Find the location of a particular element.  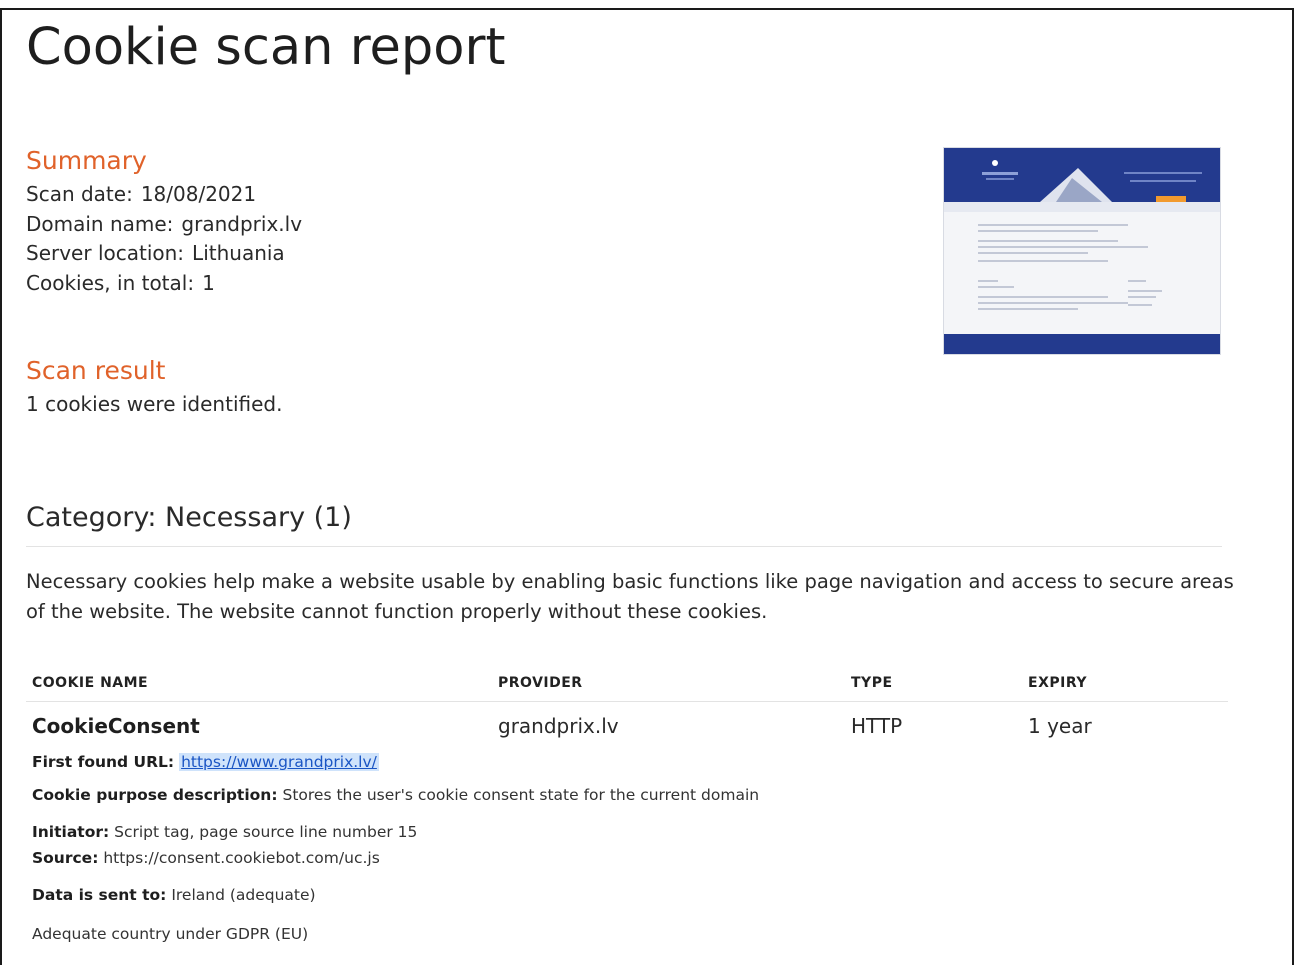

summary-value: grandprix.lv is located at coordinates (242, 223).